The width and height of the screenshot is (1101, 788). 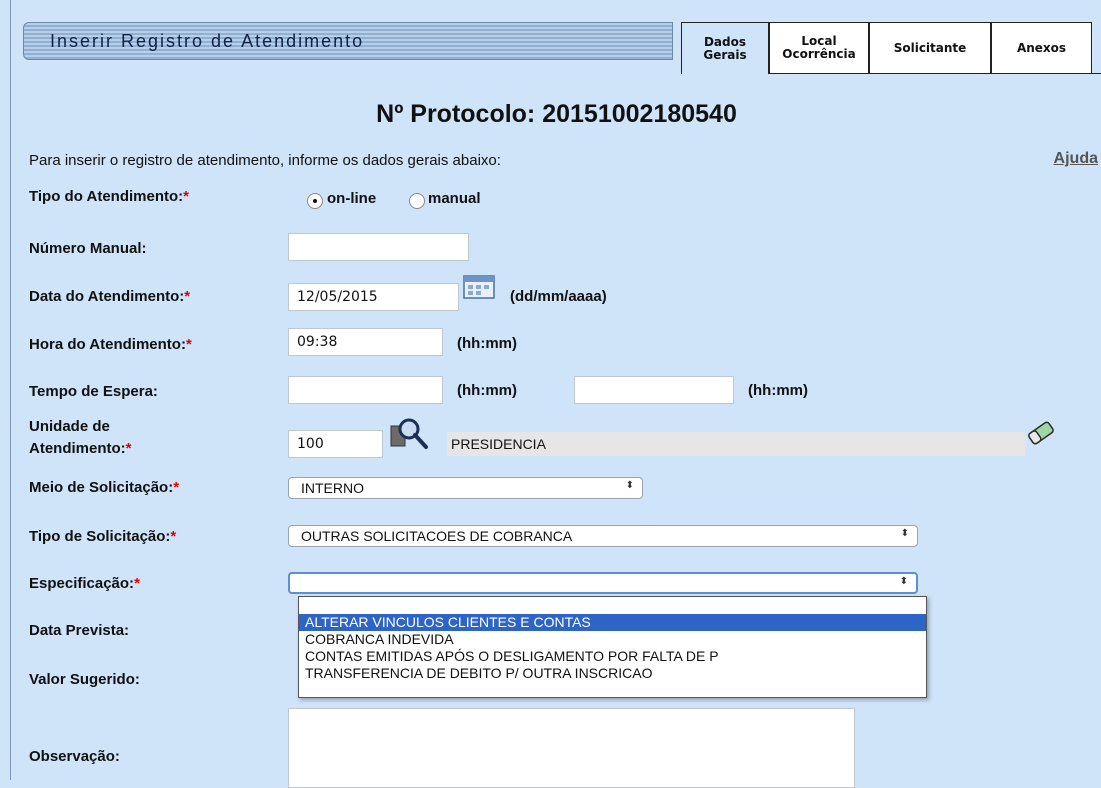 What do you see at coordinates (1041, 433) in the screenshot?
I see `eraser-icon` at bounding box center [1041, 433].